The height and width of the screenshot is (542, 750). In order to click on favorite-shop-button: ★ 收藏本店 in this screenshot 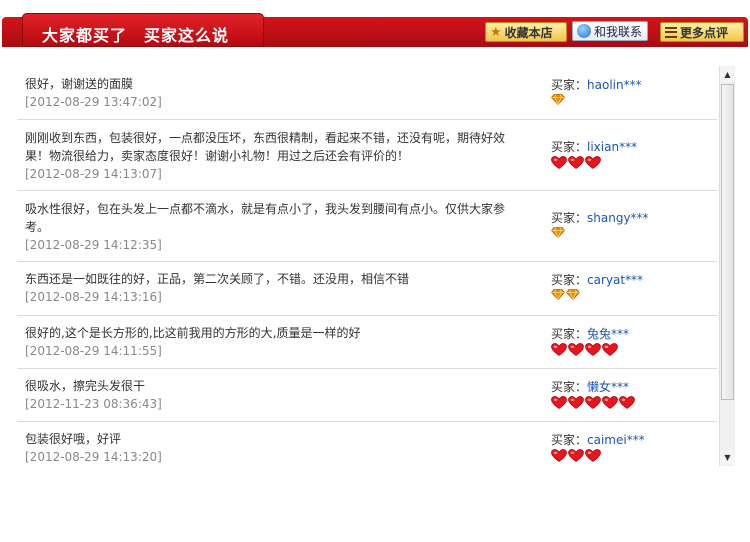, I will do `click(526, 32)`.